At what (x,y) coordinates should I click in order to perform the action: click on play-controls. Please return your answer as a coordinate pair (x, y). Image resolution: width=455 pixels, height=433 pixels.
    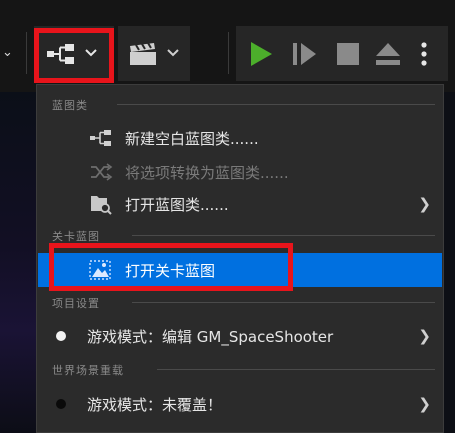
    Looking at the image, I should click on (342, 53).